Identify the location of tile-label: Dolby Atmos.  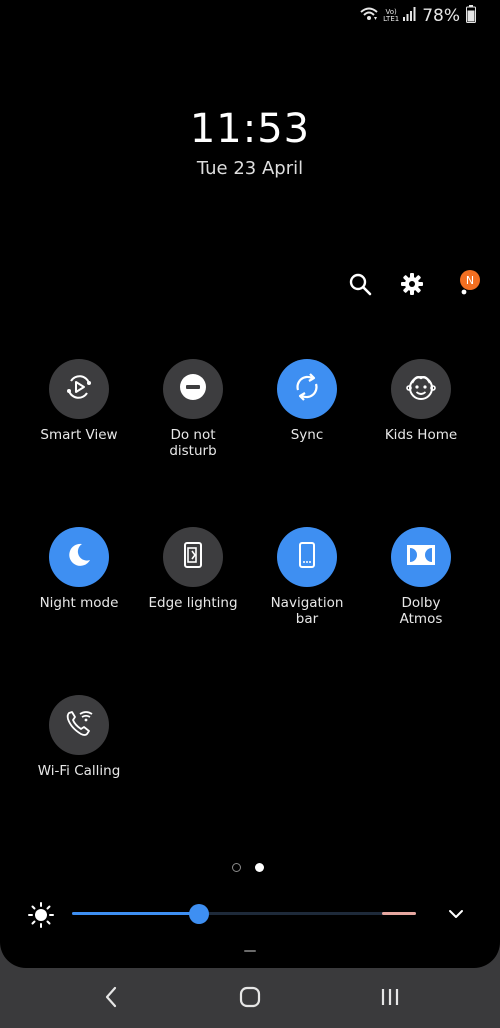
(421, 611).